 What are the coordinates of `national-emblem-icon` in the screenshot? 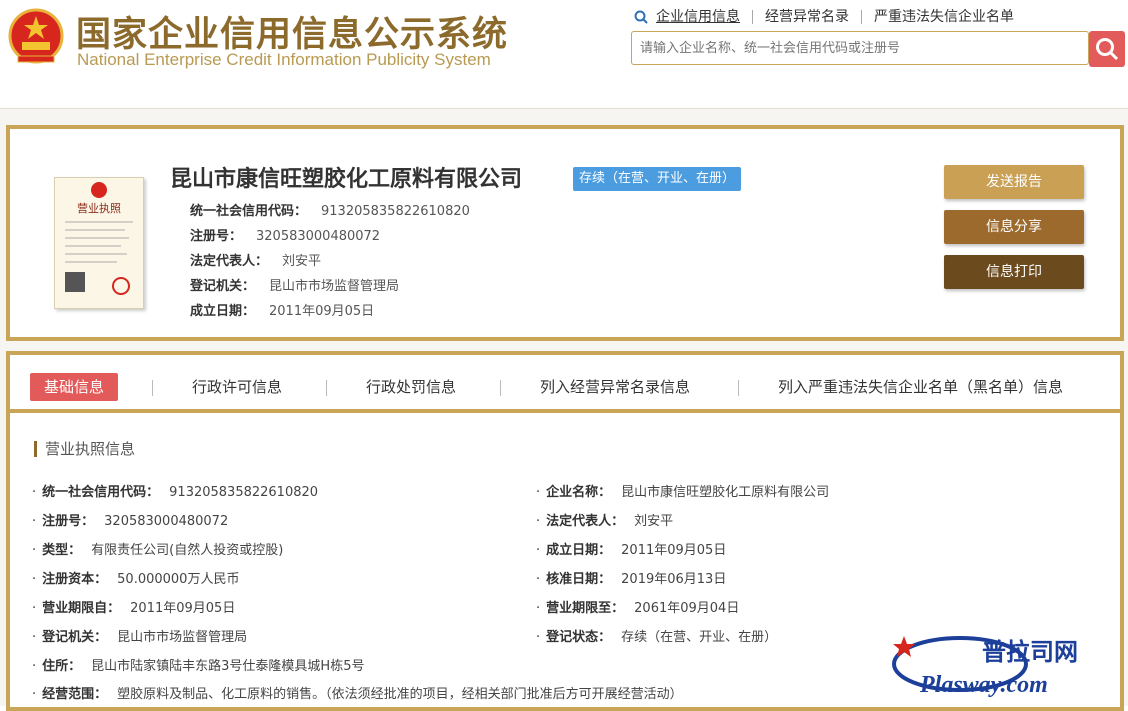 It's located at (36, 36).